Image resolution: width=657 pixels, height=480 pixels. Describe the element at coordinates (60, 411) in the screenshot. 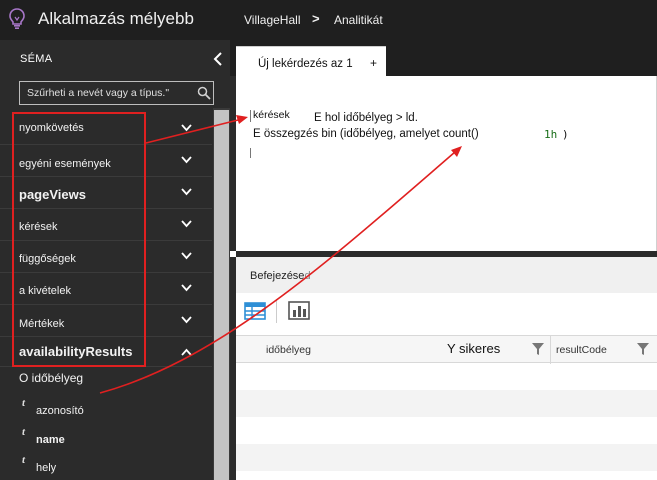

I see `field-label: azonosító` at that location.